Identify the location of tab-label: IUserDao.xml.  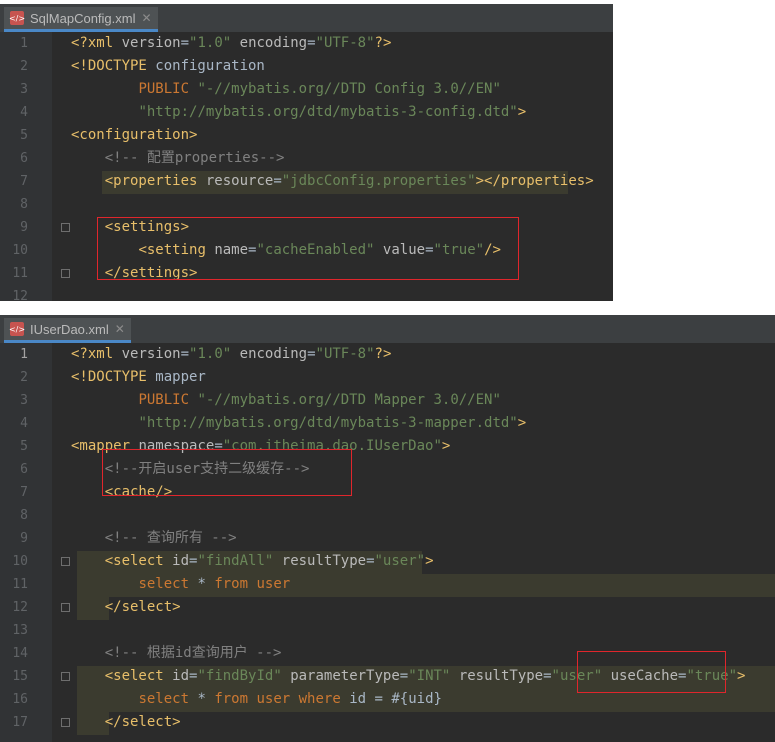
(69, 329).